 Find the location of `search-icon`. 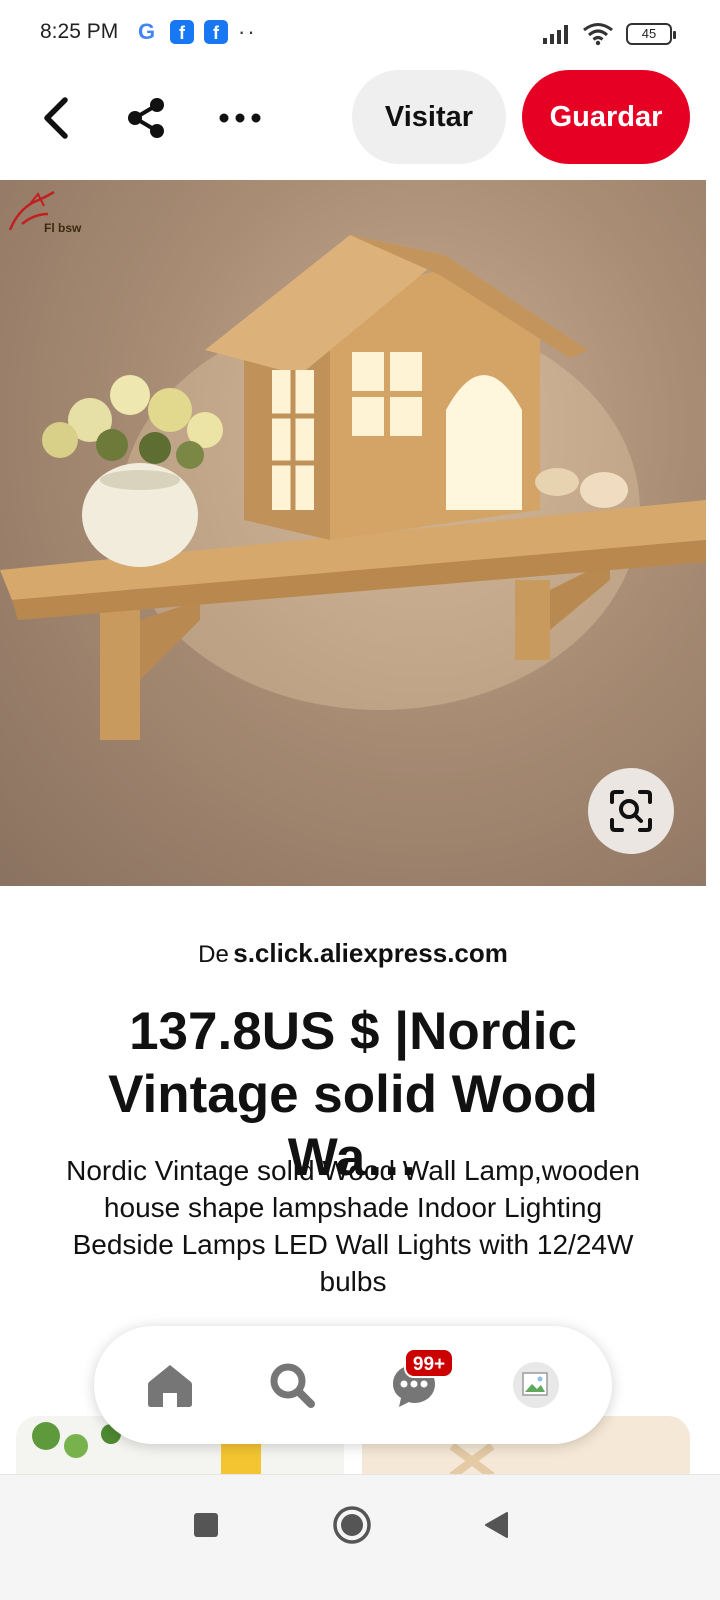

search-icon is located at coordinates (292, 1385).